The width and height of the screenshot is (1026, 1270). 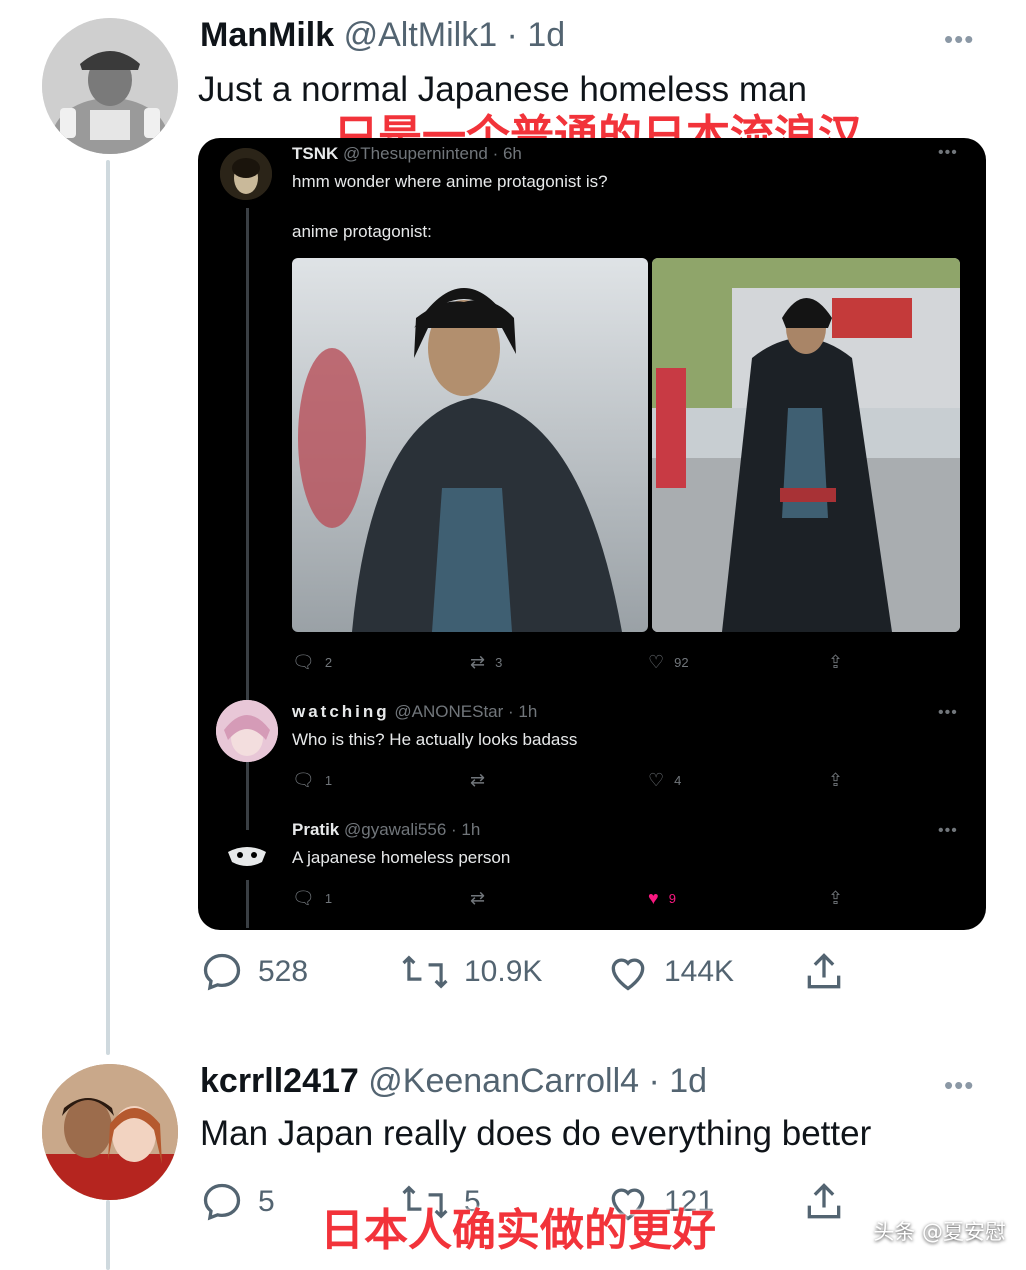 I want to click on embedded-post-line2: anime protagonist:, so click(x=362, y=231).